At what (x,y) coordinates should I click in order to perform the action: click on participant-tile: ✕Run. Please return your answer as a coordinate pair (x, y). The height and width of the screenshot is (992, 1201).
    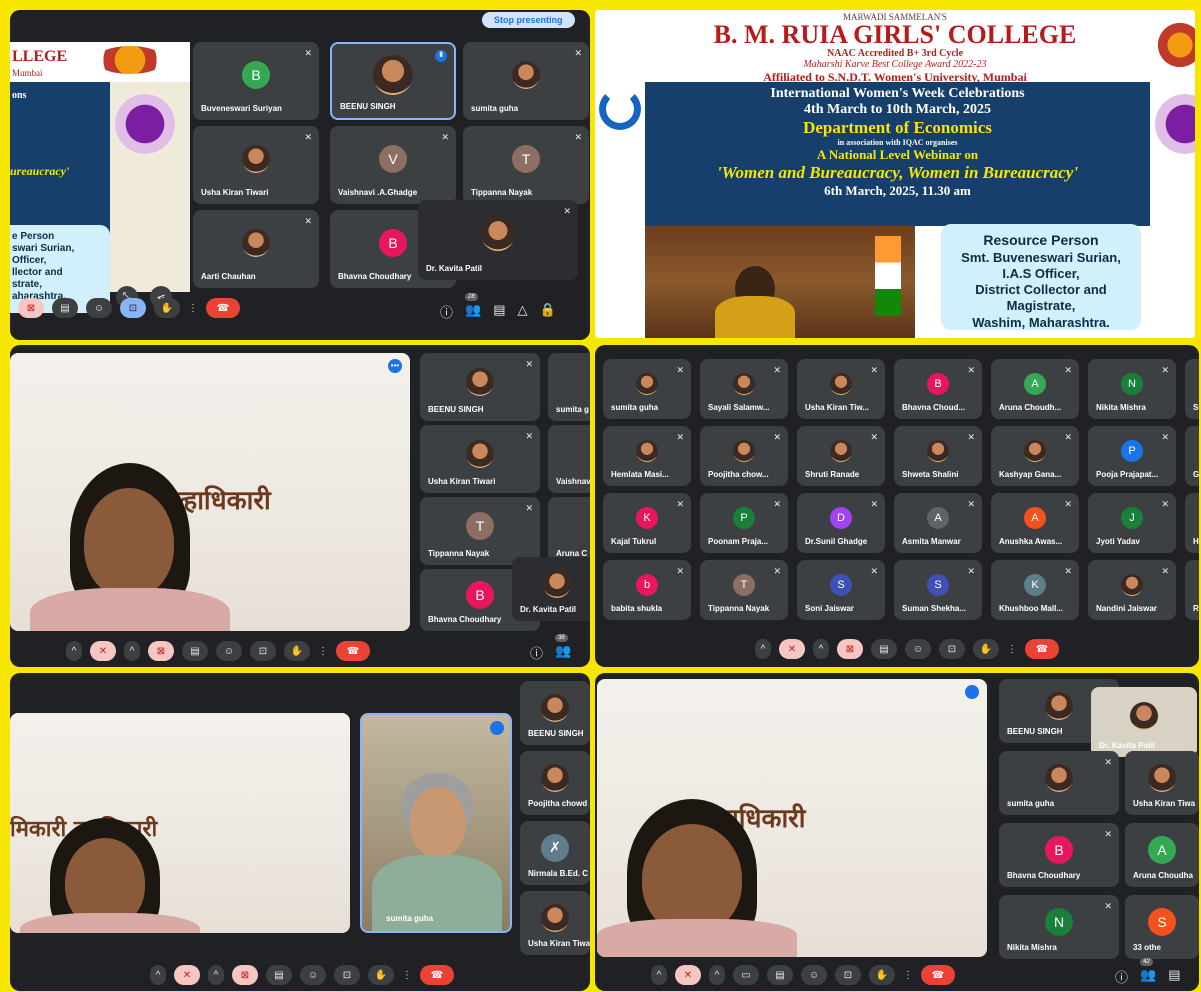
    Looking at the image, I should click on (1192, 590).